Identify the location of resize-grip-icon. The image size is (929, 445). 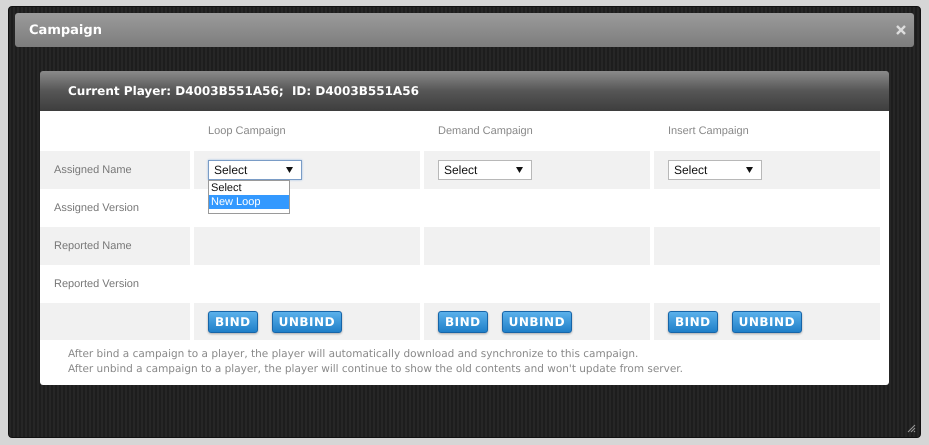
(911, 428).